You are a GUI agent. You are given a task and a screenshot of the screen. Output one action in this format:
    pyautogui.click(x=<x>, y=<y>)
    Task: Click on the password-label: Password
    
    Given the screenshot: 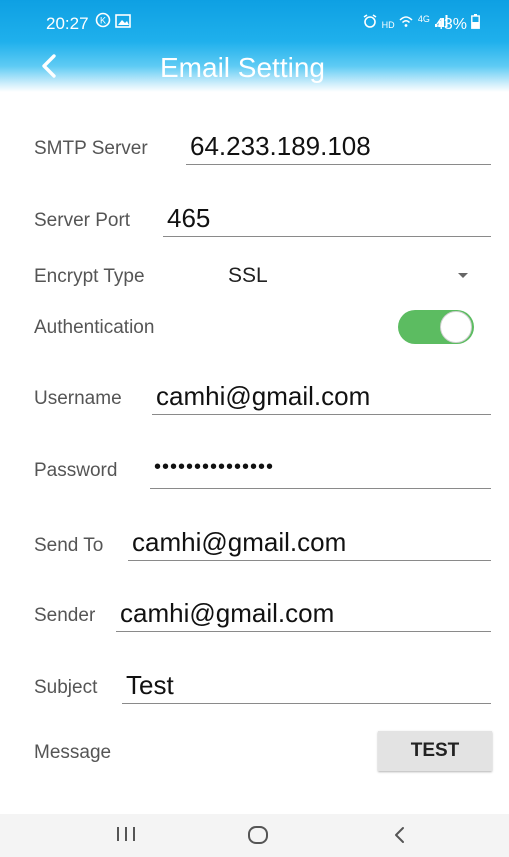 What is the action you would take?
    pyautogui.click(x=76, y=470)
    